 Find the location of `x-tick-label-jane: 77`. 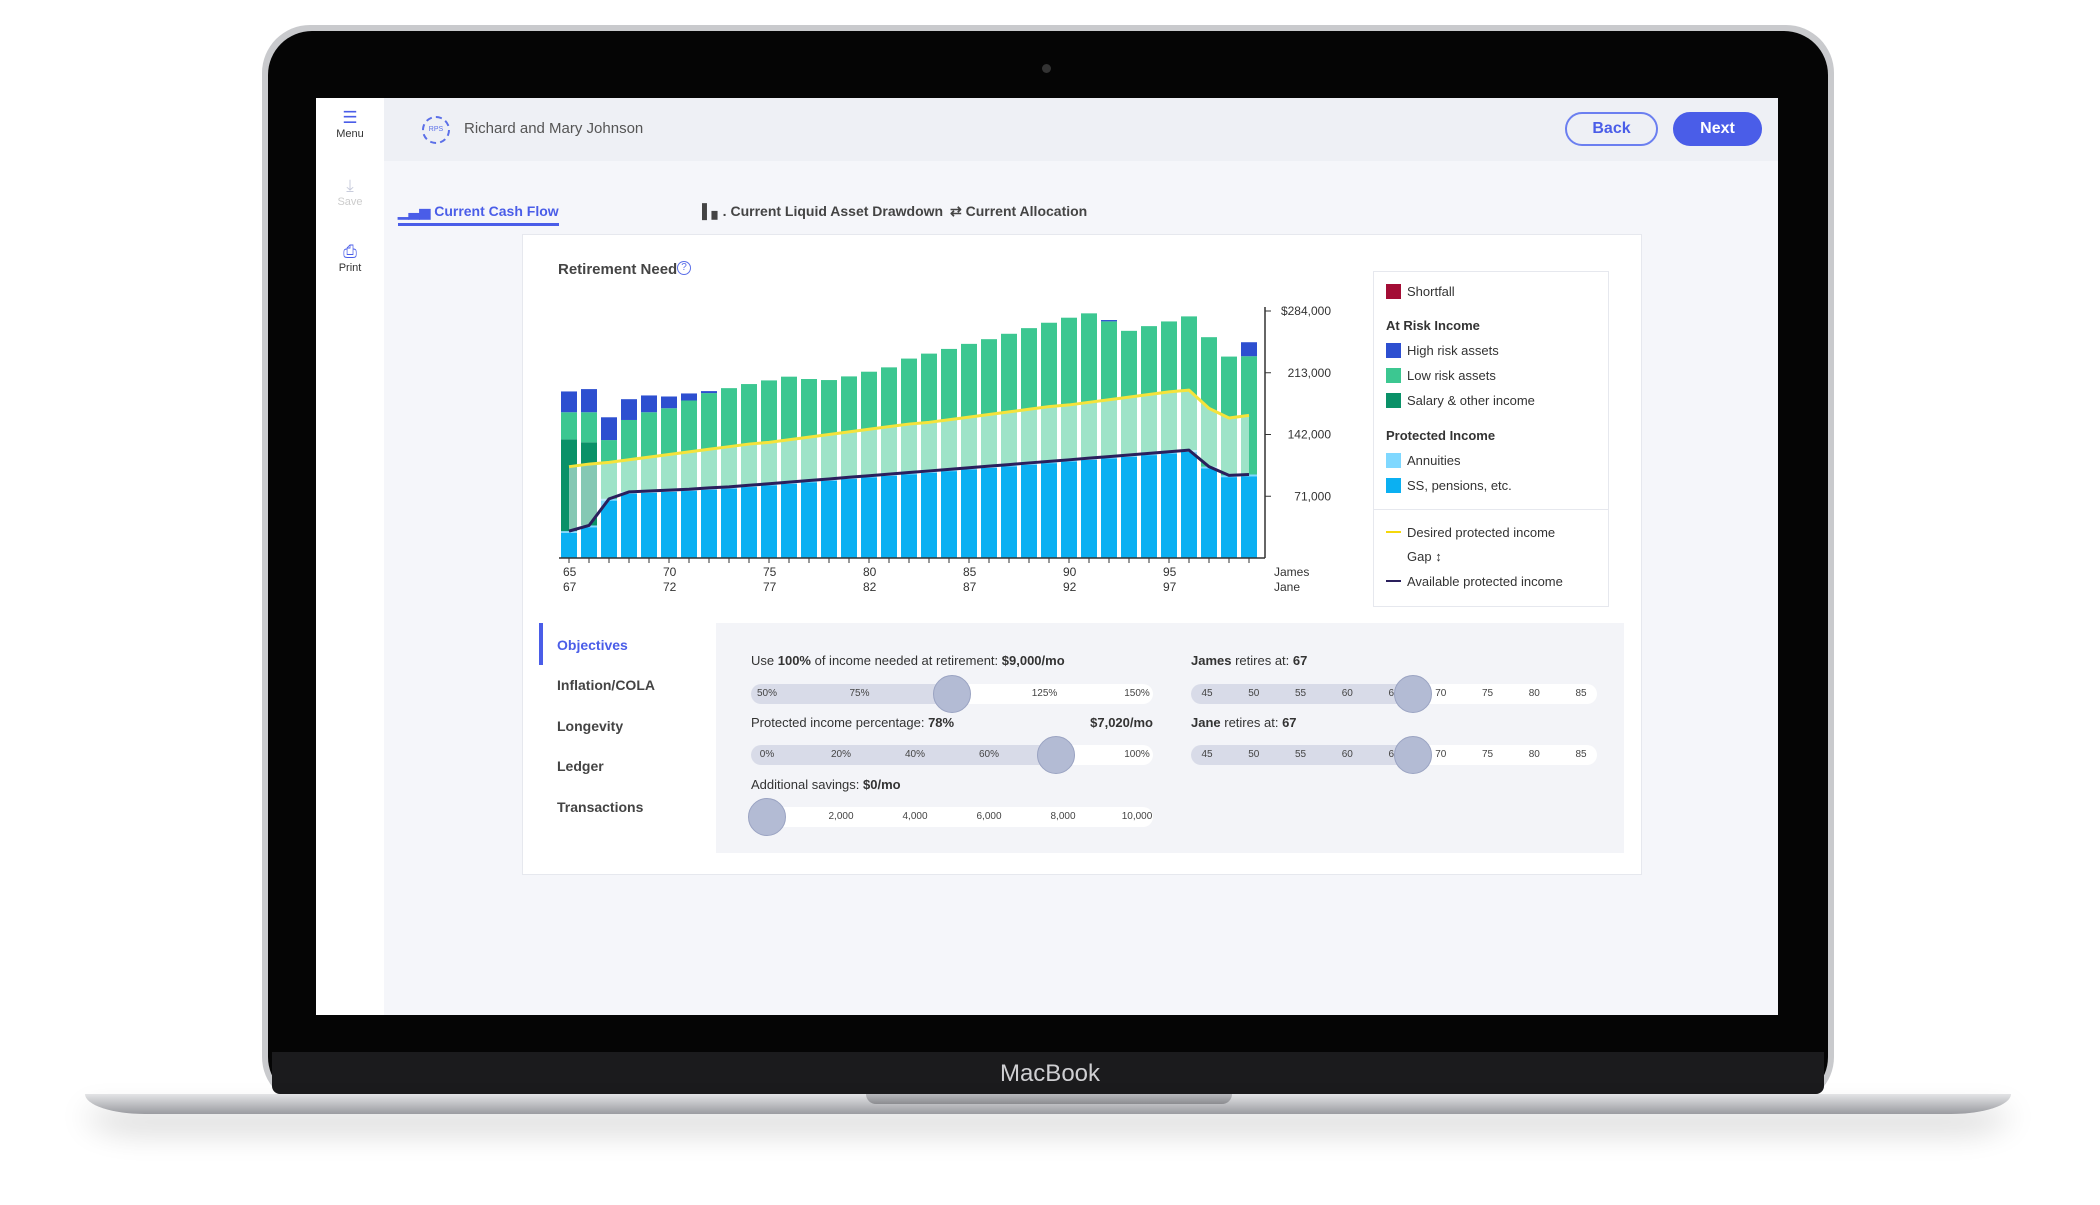

x-tick-label-jane: 77 is located at coordinates (770, 587).